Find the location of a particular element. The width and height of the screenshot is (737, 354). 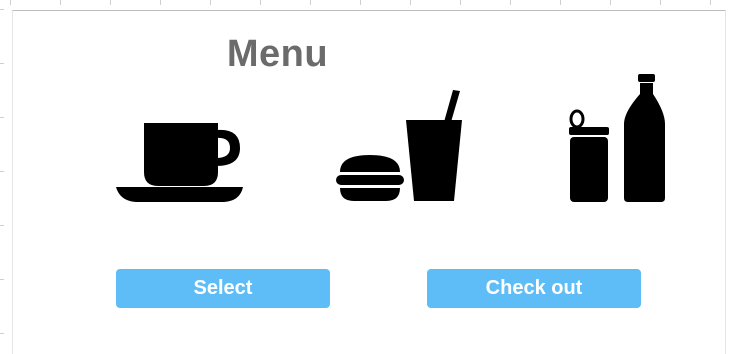

top-ruler is located at coordinates (368, 5).